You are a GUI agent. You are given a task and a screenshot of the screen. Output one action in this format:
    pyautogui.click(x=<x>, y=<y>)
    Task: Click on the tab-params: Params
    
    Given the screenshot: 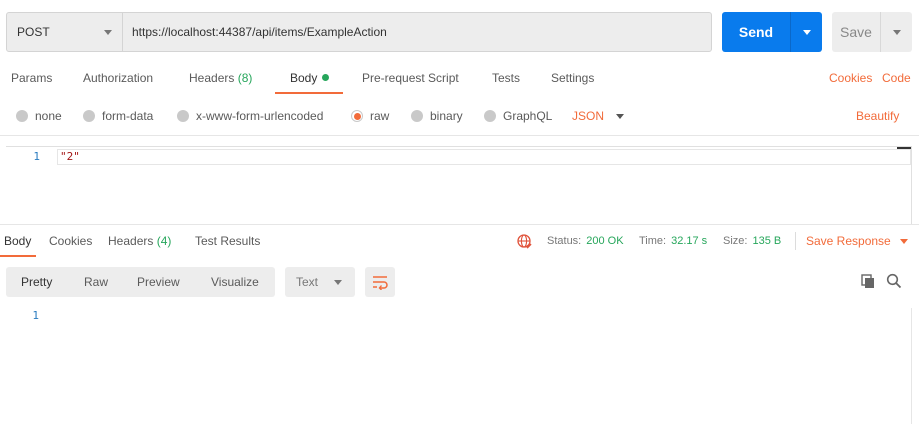 What is the action you would take?
    pyautogui.click(x=31, y=80)
    